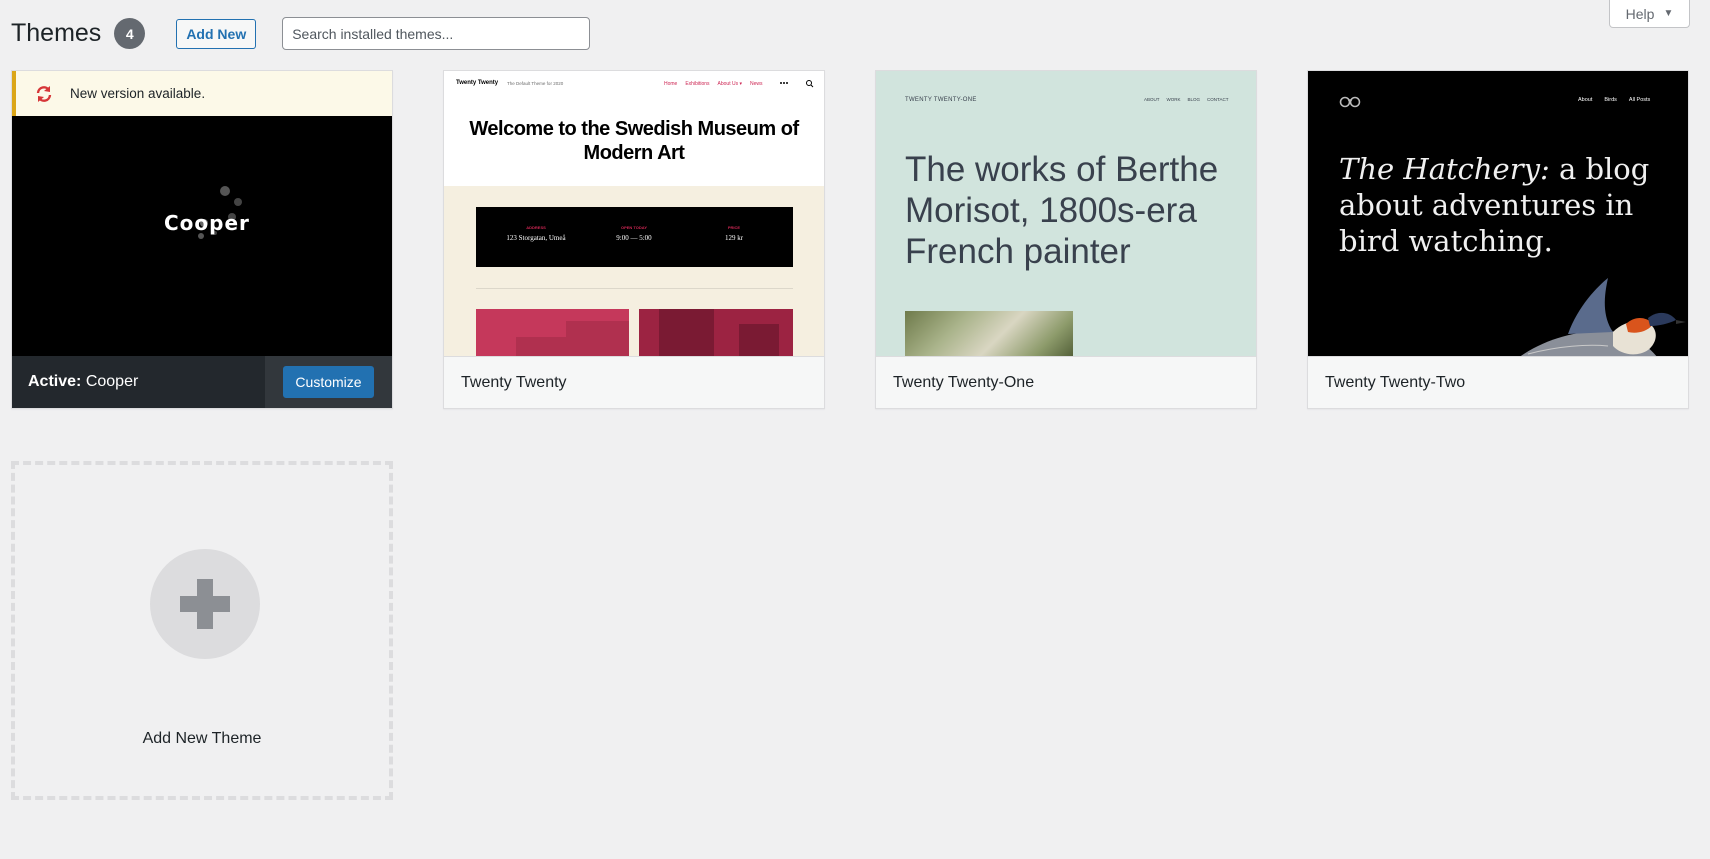  Describe the element at coordinates (734, 227) in the screenshot. I see `tt-info-label: PRICE` at that location.